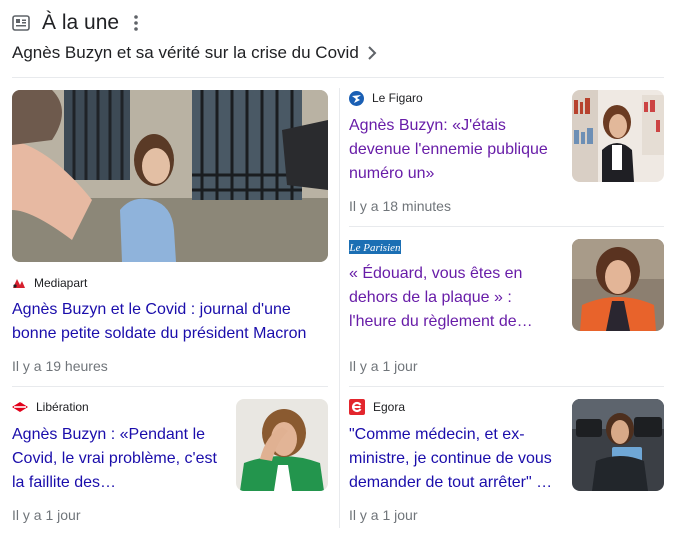 Image resolution: width=675 pixels, height=533 pixels. Describe the element at coordinates (60, 366) in the screenshot. I see `story-timestamp: Il y a 19 heures` at that location.